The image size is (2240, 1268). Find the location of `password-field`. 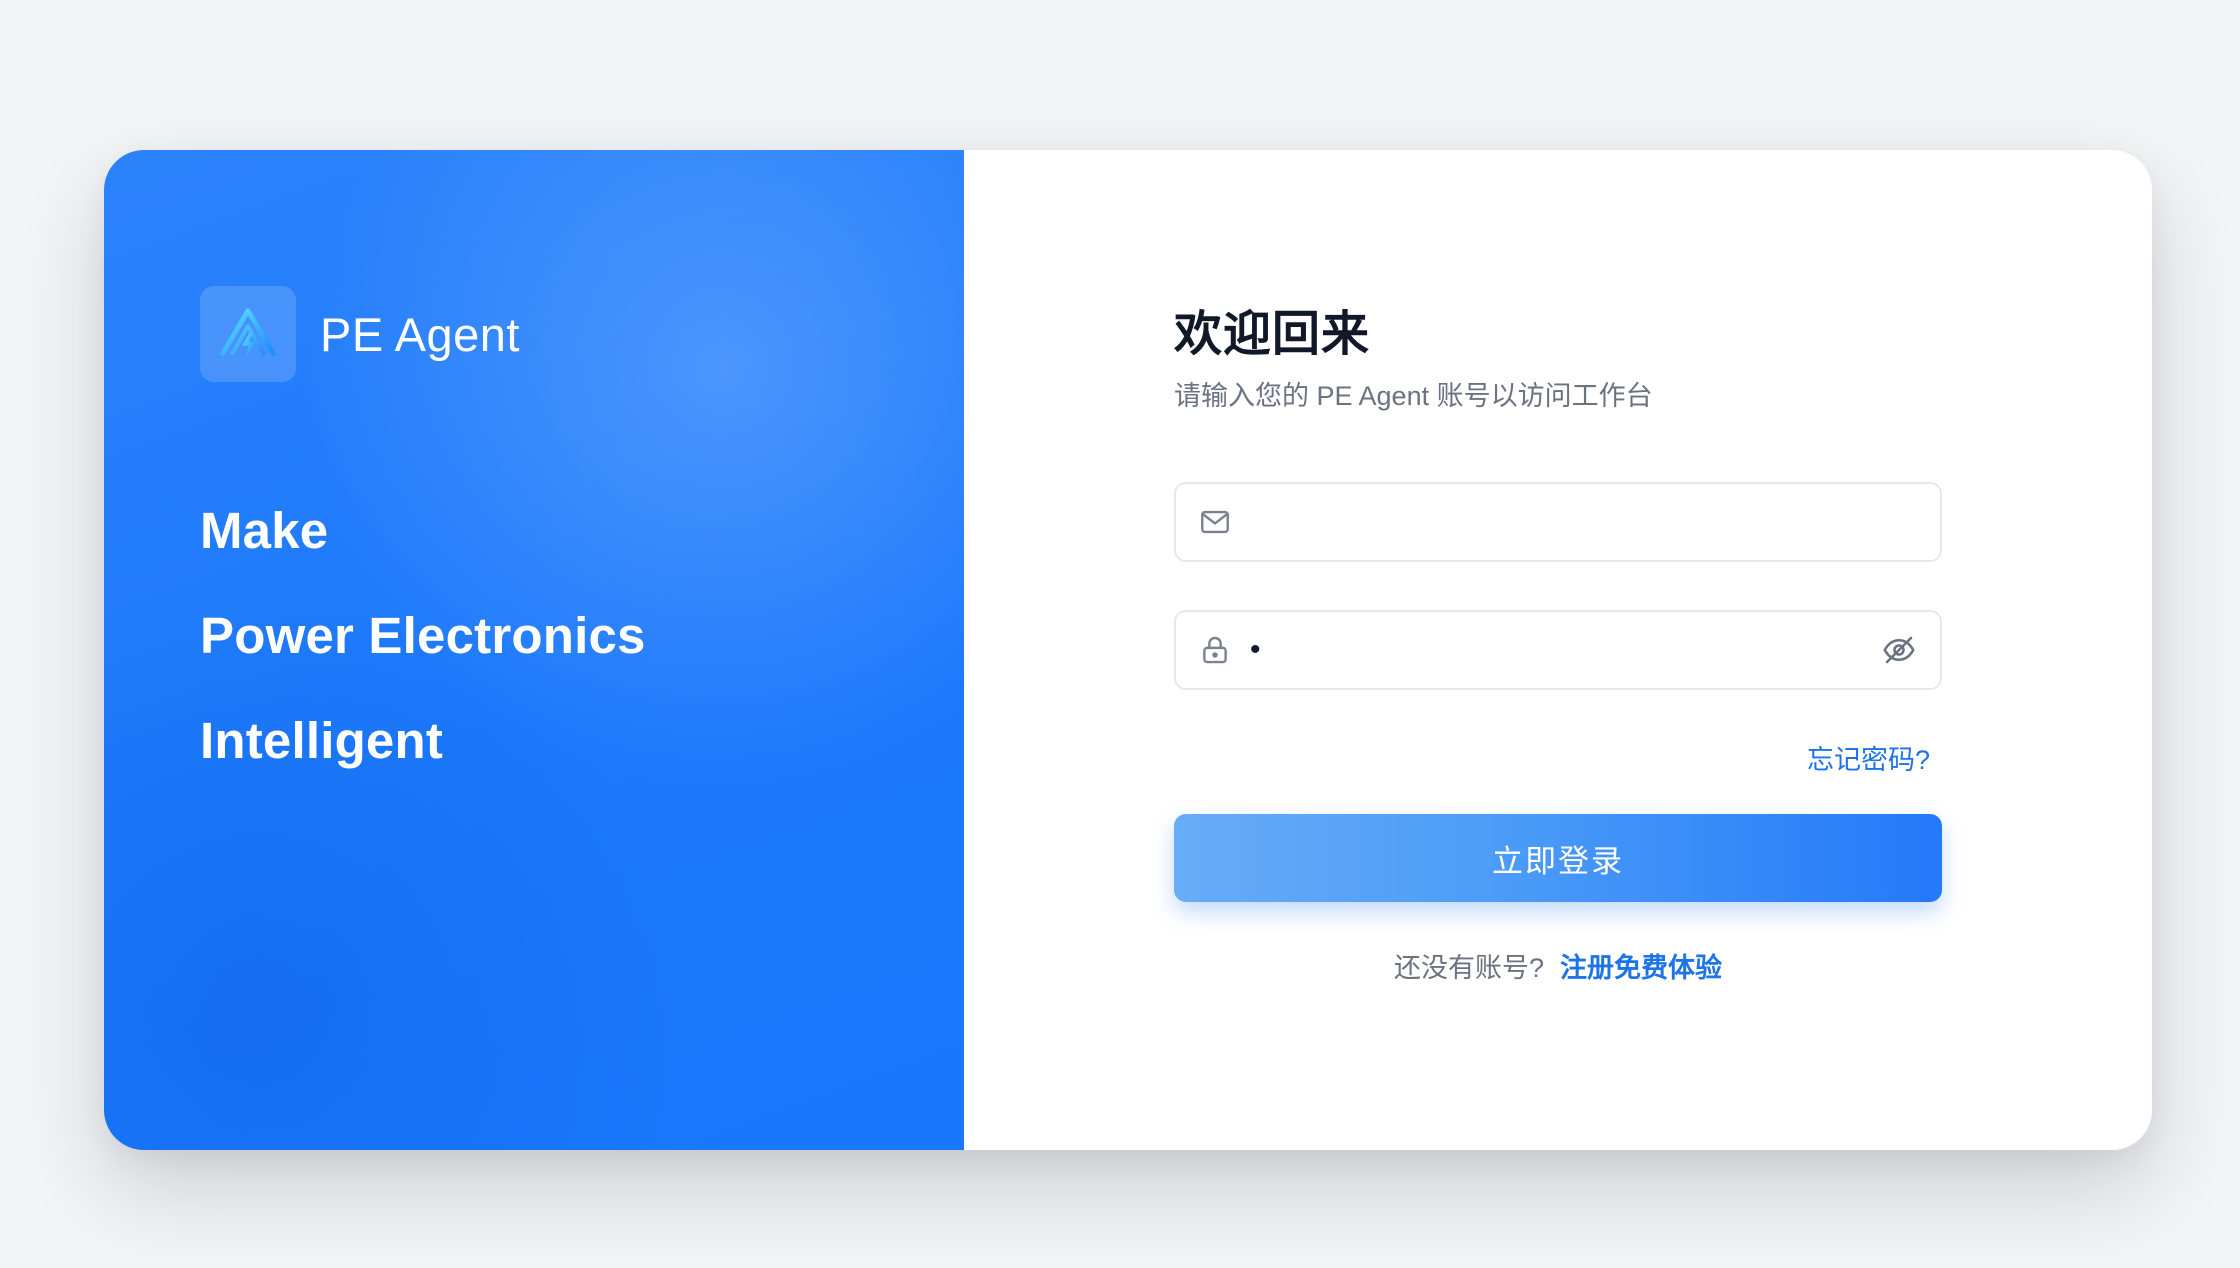

password-field is located at coordinates (1558, 650).